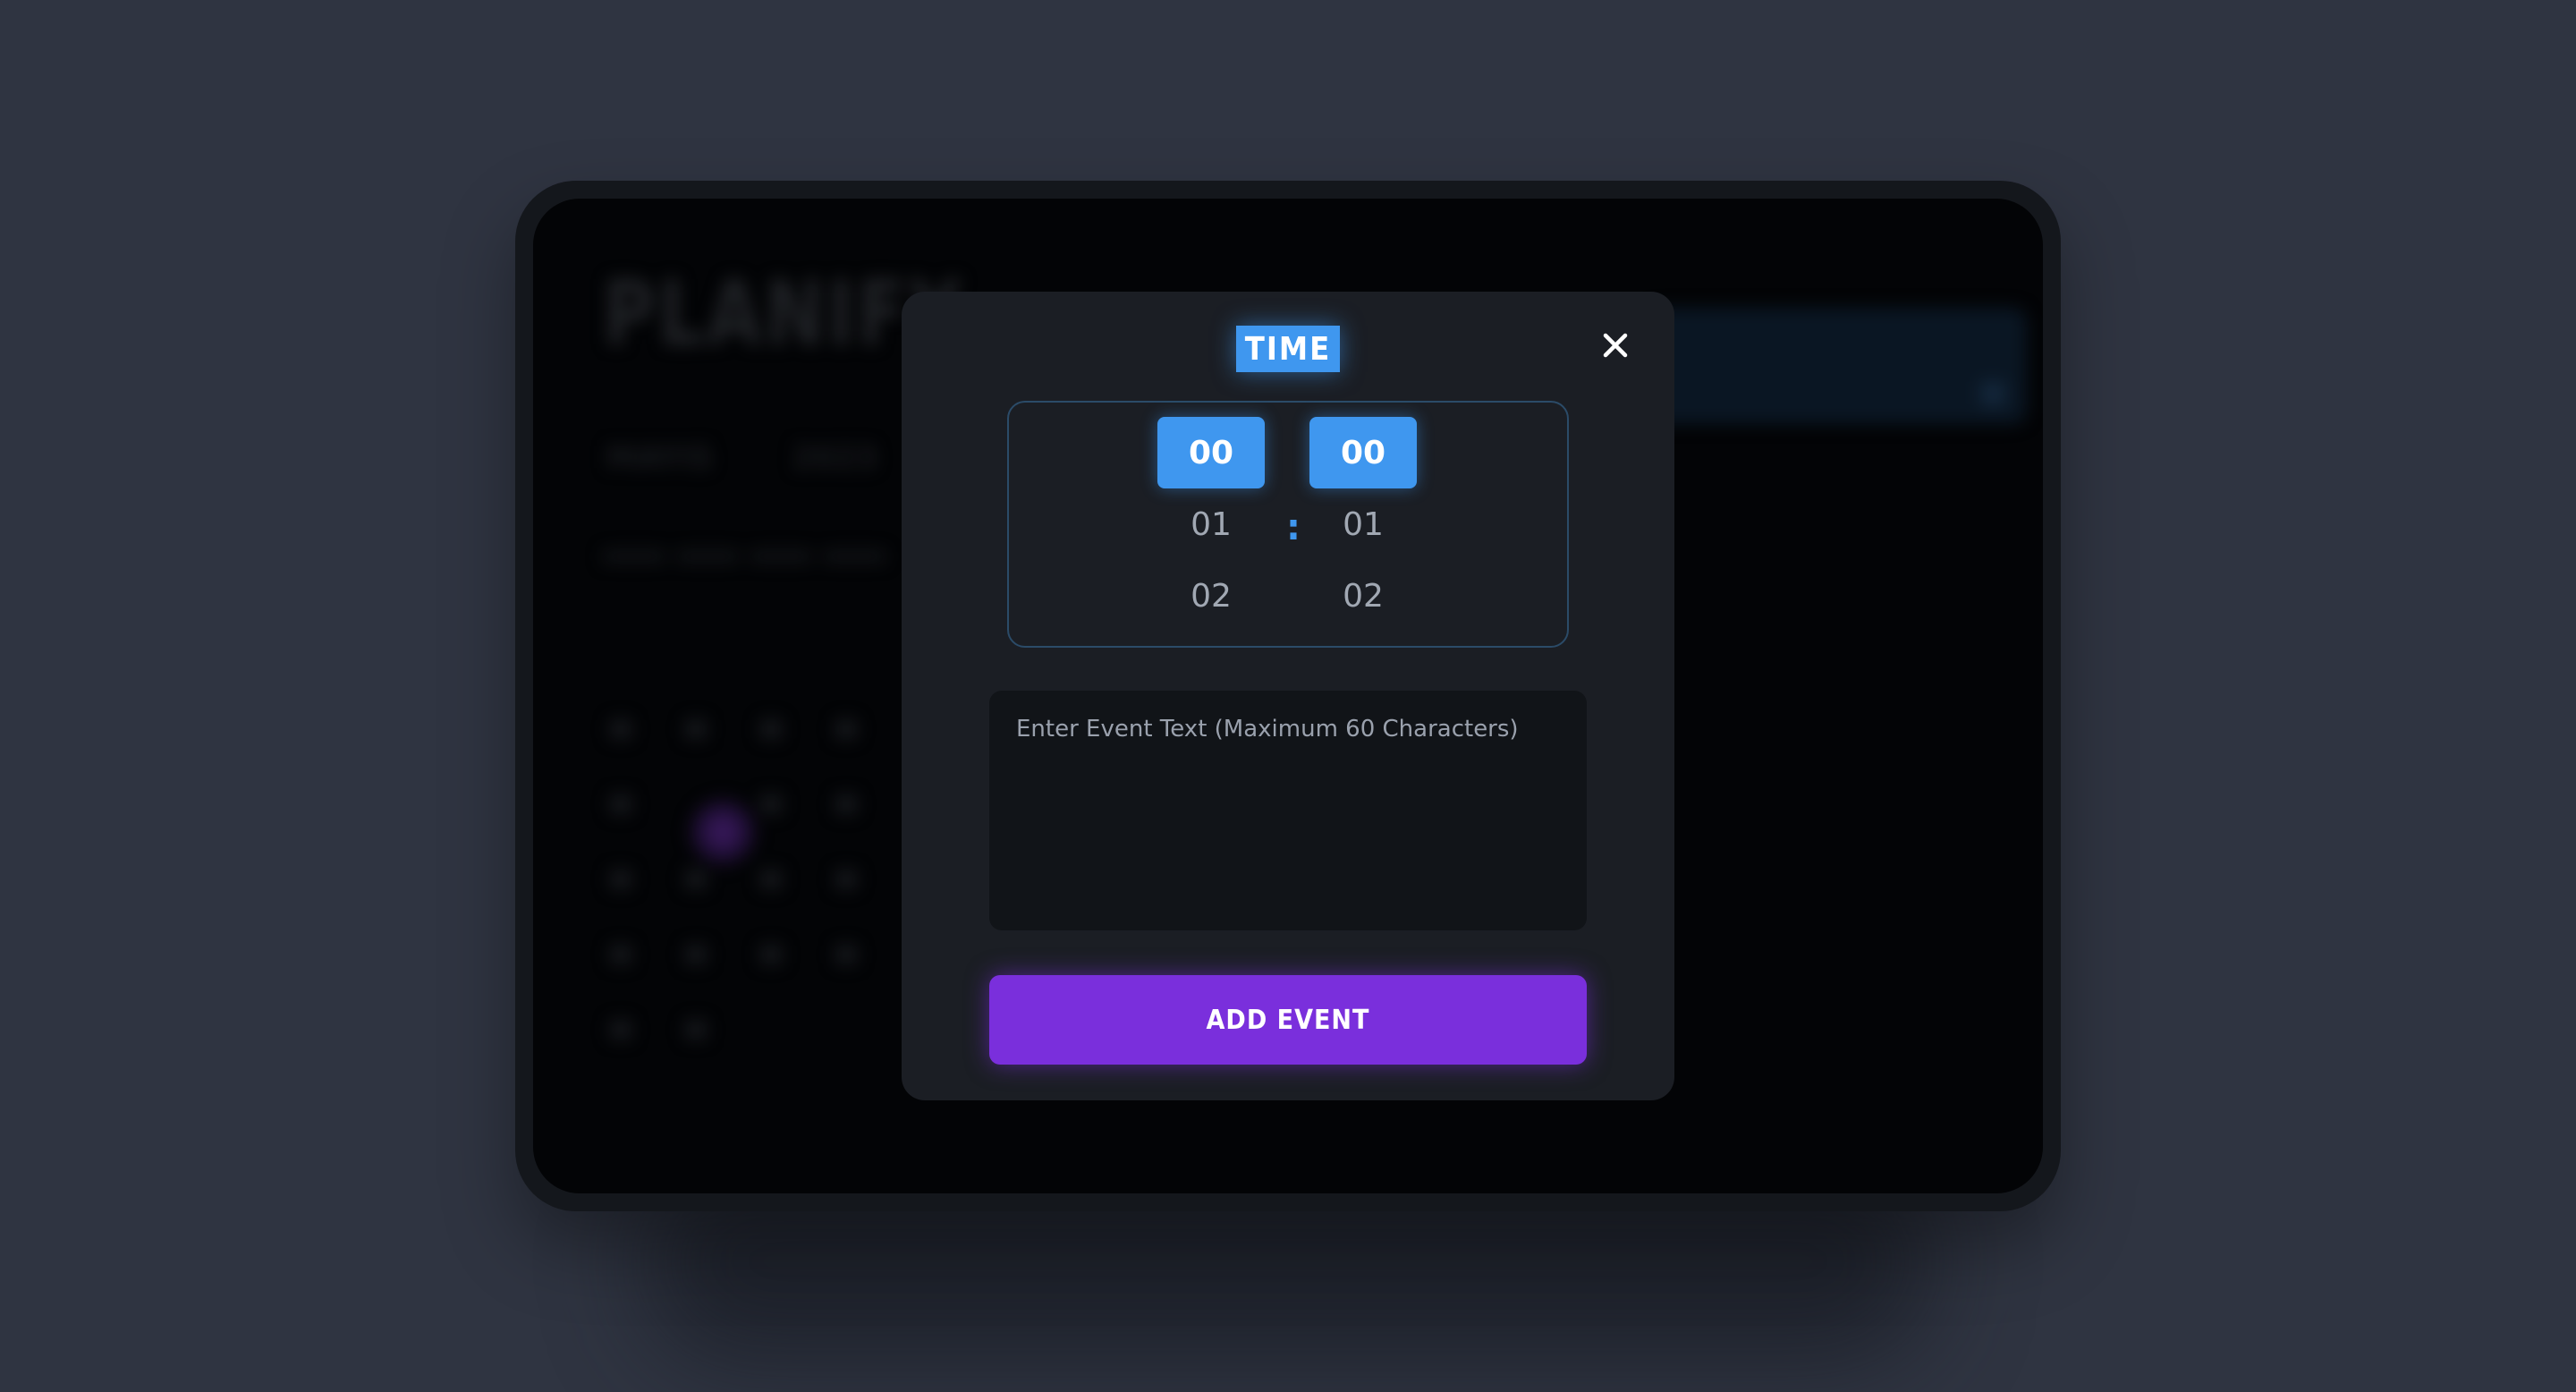  What do you see at coordinates (773, 558) in the screenshot?
I see `weekday-header` at bounding box center [773, 558].